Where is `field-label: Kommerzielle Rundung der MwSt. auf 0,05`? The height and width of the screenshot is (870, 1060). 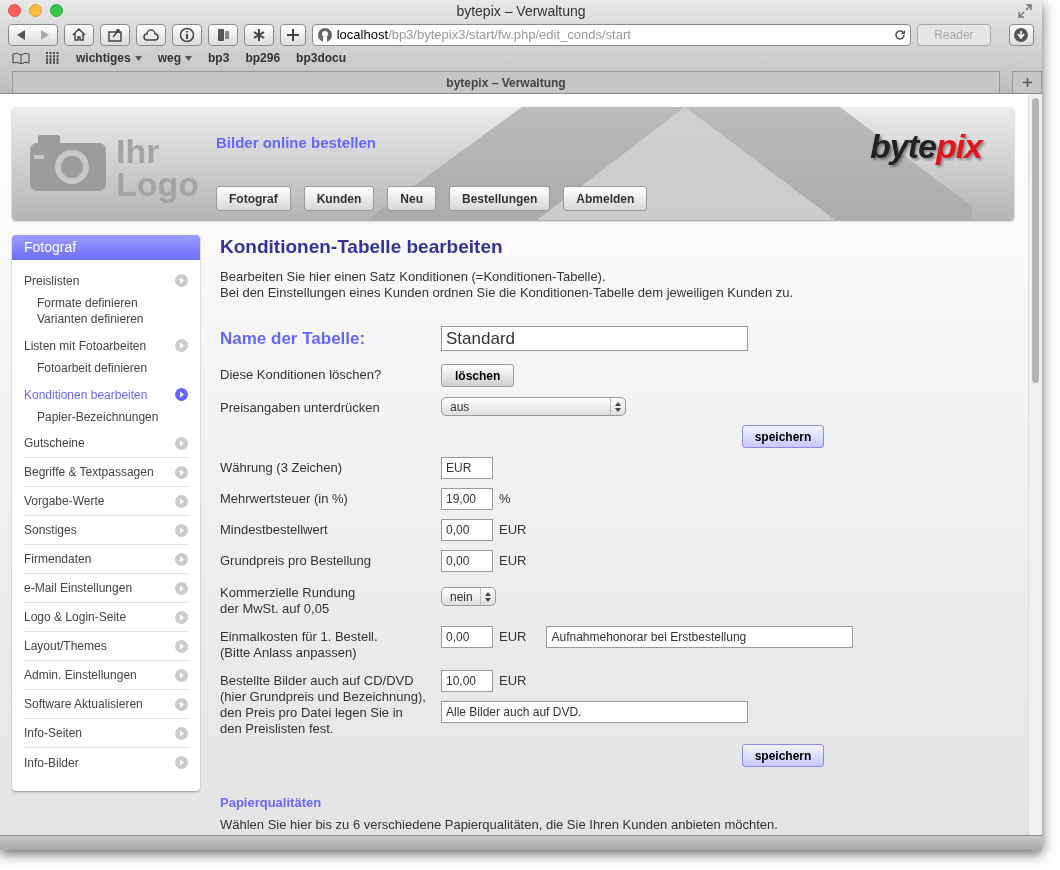 field-label: Kommerzielle Rundung der MwSt. auf 0,05 is located at coordinates (288, 600).